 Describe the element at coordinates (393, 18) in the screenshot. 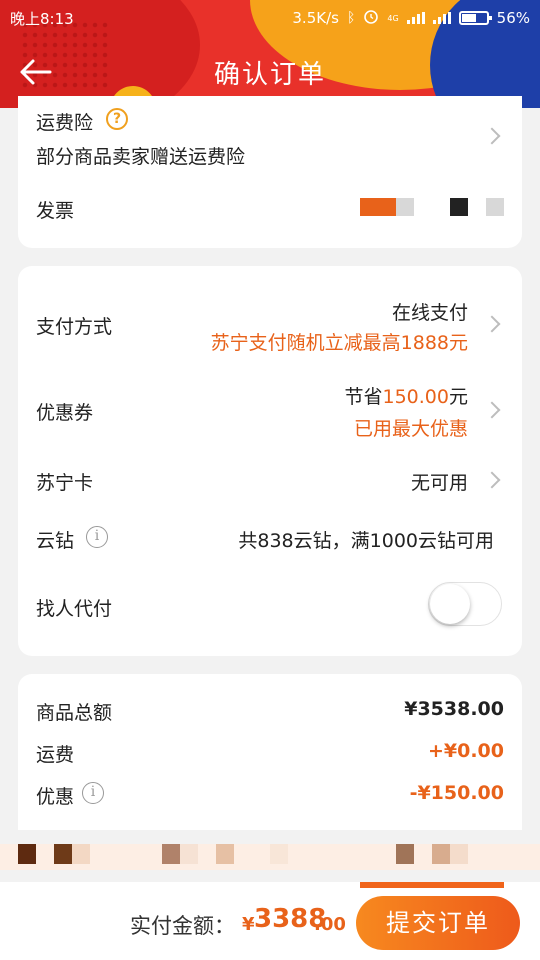

I see `network-tag: 4G` at that location.